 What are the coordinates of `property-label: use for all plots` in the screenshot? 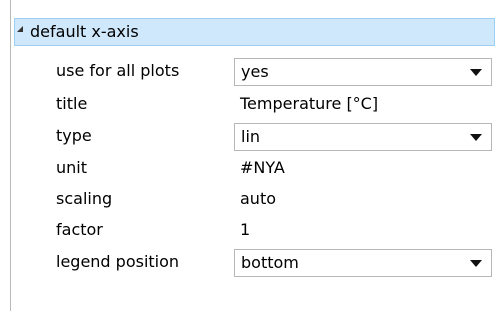 It's located at (118, 70).